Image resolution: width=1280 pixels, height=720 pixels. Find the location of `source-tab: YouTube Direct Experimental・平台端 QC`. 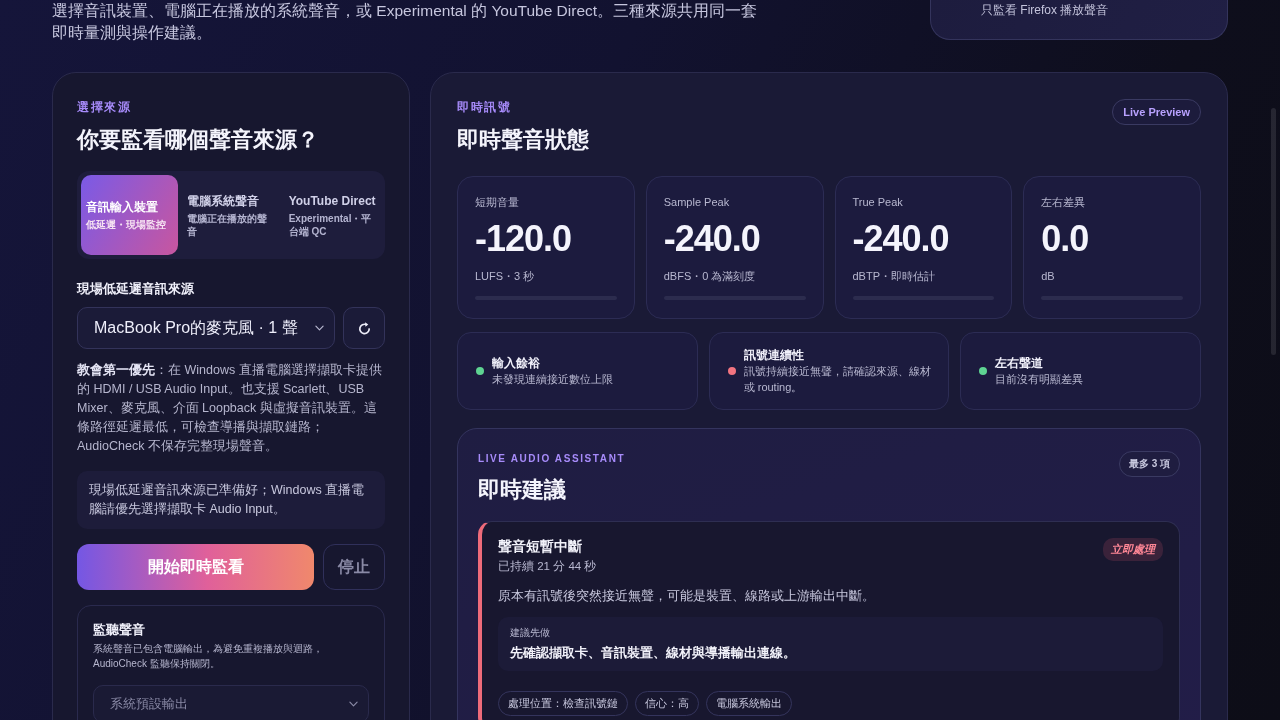

source-tab: YouTube Direct Experimental・平台端 QC is located at coordinates (332, 215).